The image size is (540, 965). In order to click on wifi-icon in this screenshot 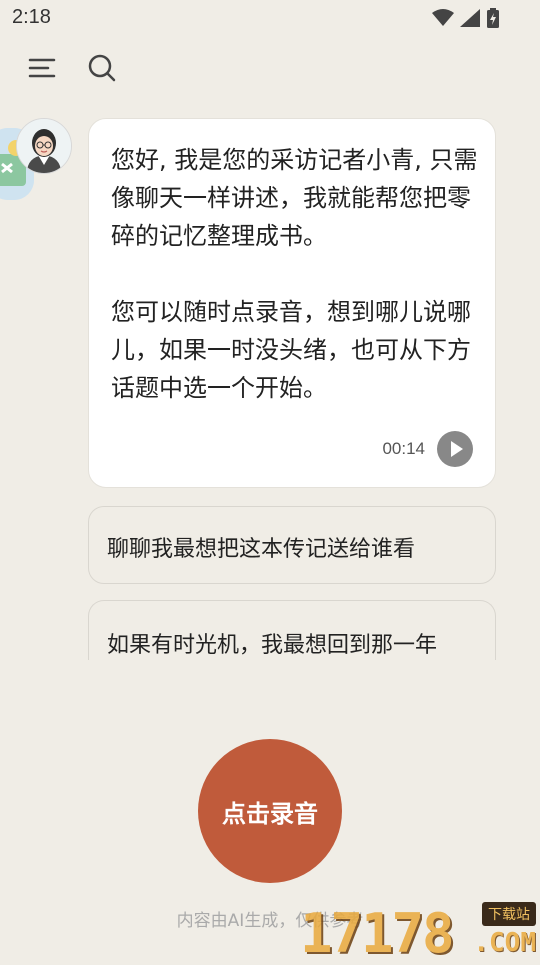, I will do `click(443, 17)`.